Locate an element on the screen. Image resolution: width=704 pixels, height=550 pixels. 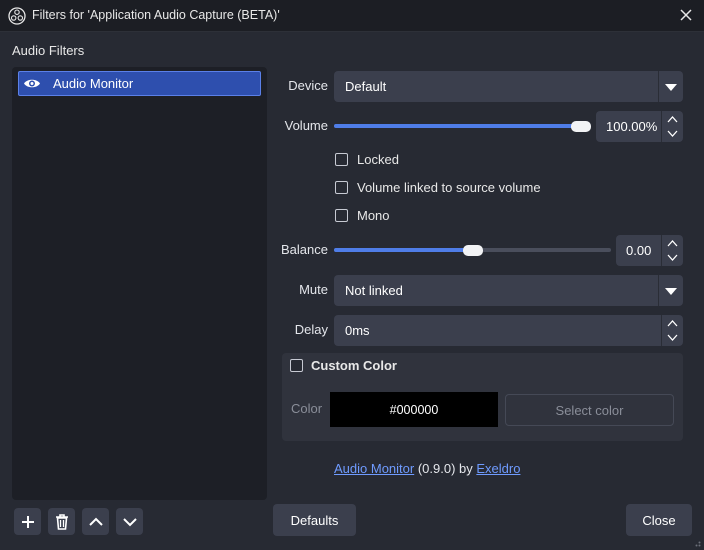
filter-item-audio-monitor: Audio Monitor is located at coordinates (139, 83).